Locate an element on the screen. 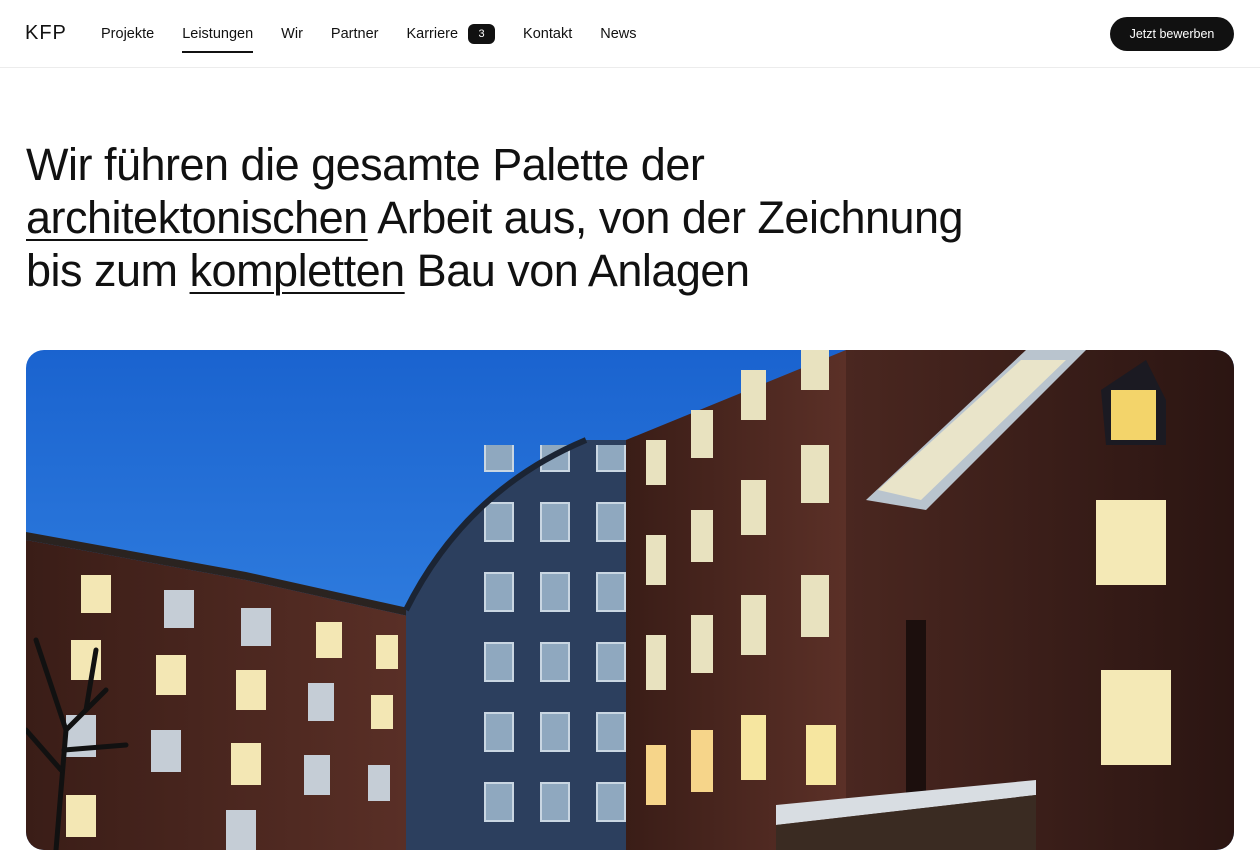 Image resolution: width=1260 pixels, height=850 pixels. headline-link-kompletten: kompletten is located at coordinates (298, 270).